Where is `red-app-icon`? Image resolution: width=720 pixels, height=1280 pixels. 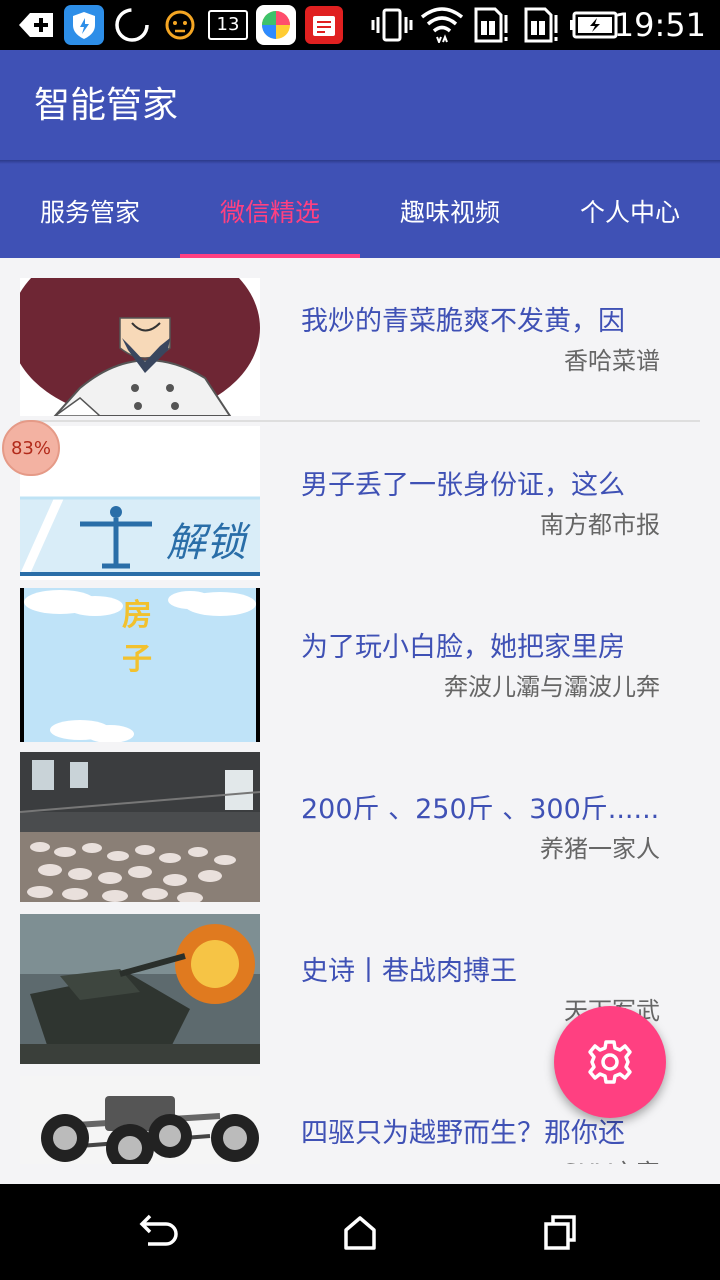
red-app-icon is located at coordinates (324, 25).